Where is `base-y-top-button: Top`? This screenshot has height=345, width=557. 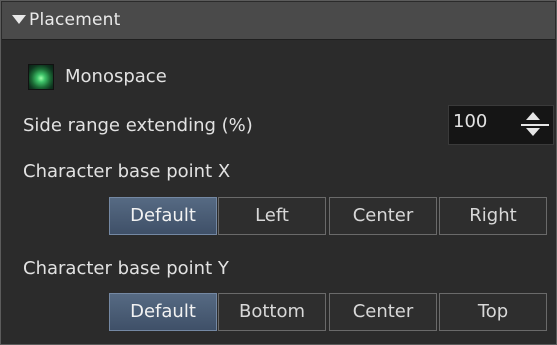 base-y-top-button: Top is located at coordinates (493, 312).